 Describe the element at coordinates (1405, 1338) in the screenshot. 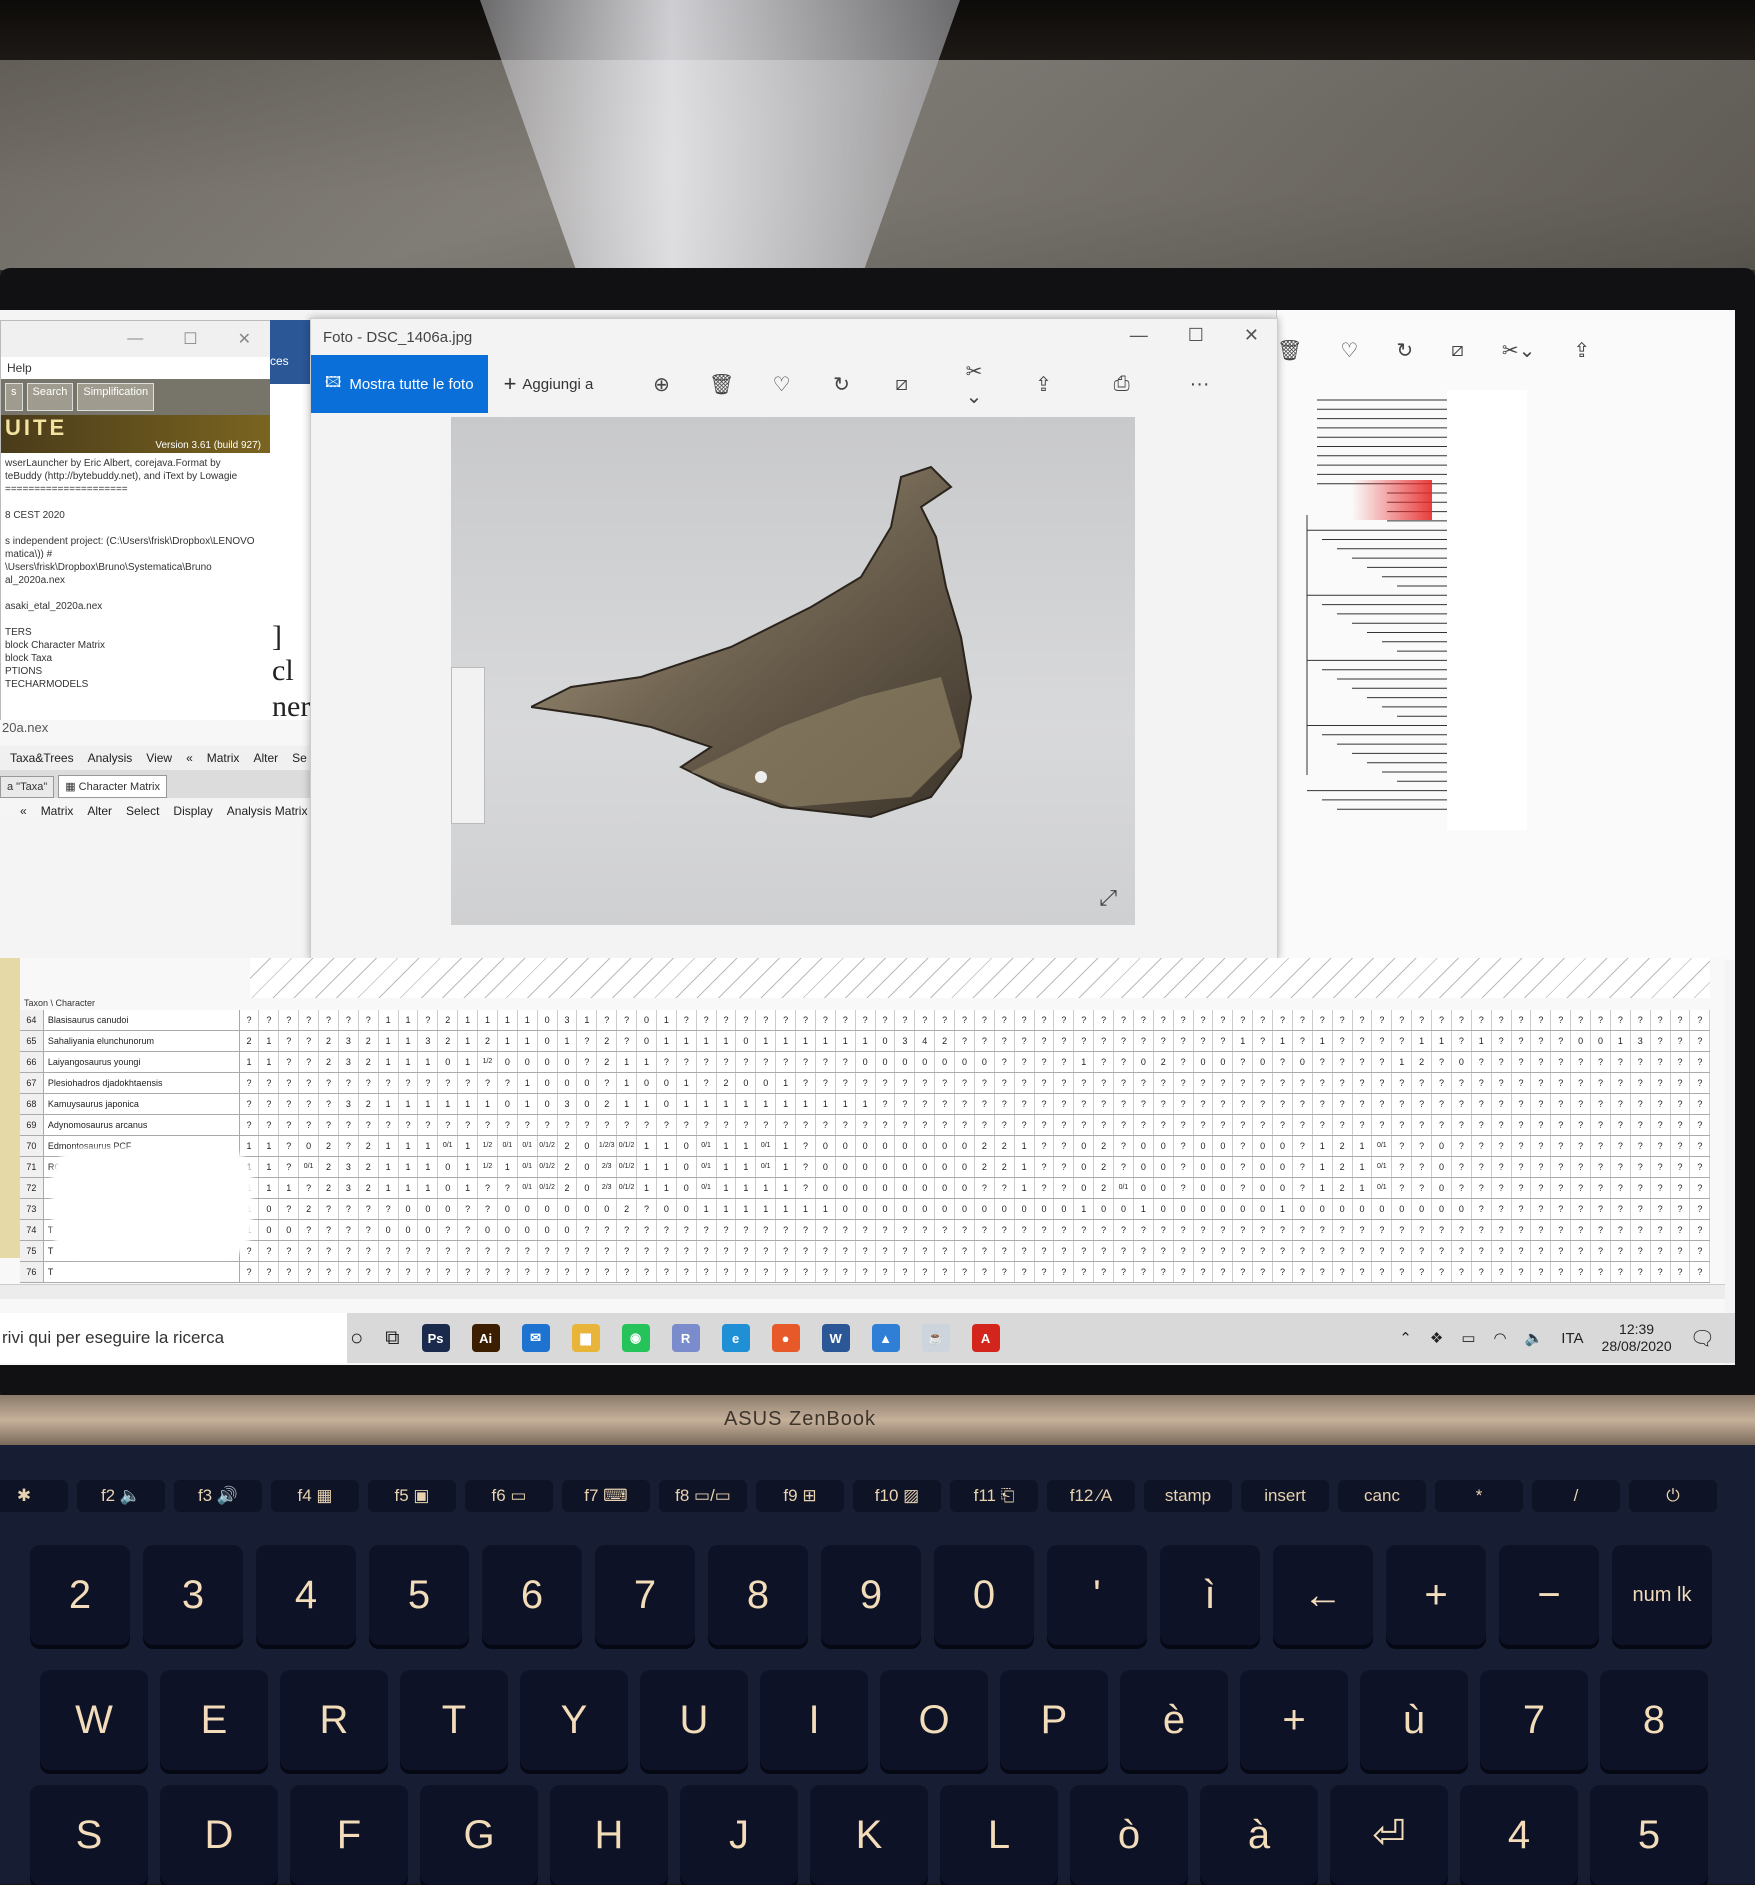

I see `chevron-up-icon: ⌃` at that location.